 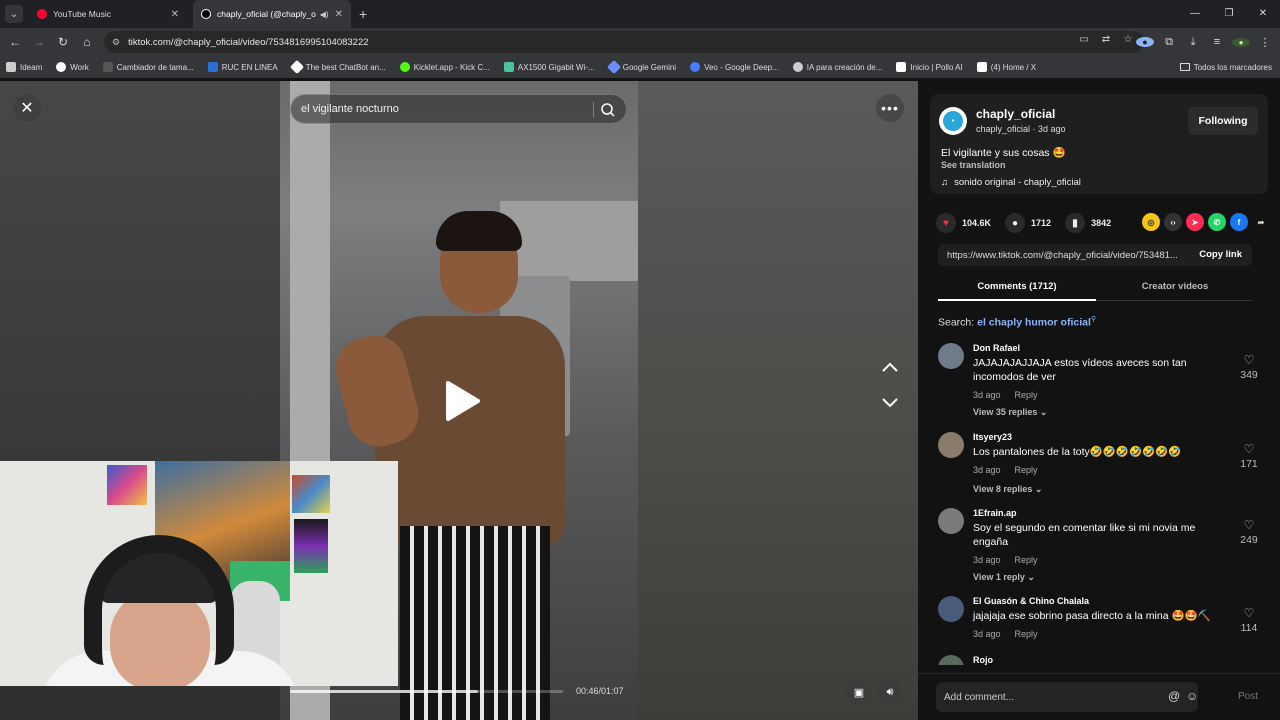 What do you see at coordinates (1093, 319) in the screenshot?
I see `search-icon: ⚲` at bounding box center [1093, 319].